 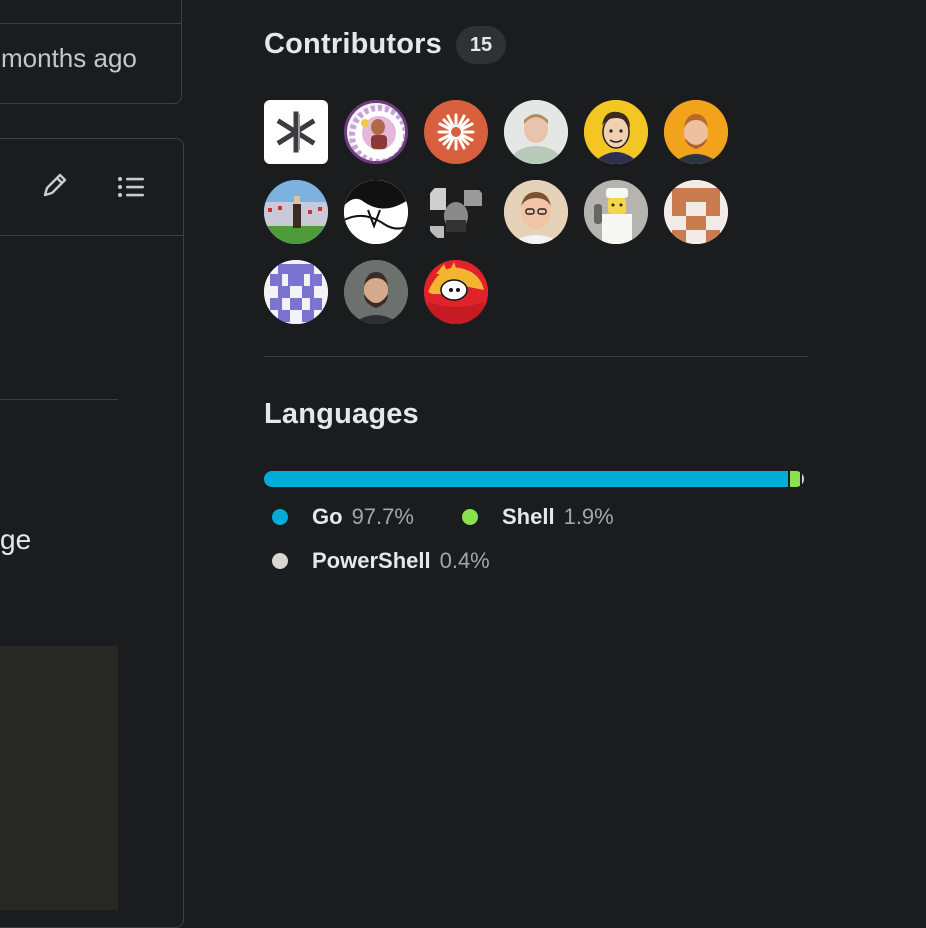 What do you see at coordinates (69, 58) in the screenshot?
I see `commit-time: months ago` at bounding box center [69, 58].